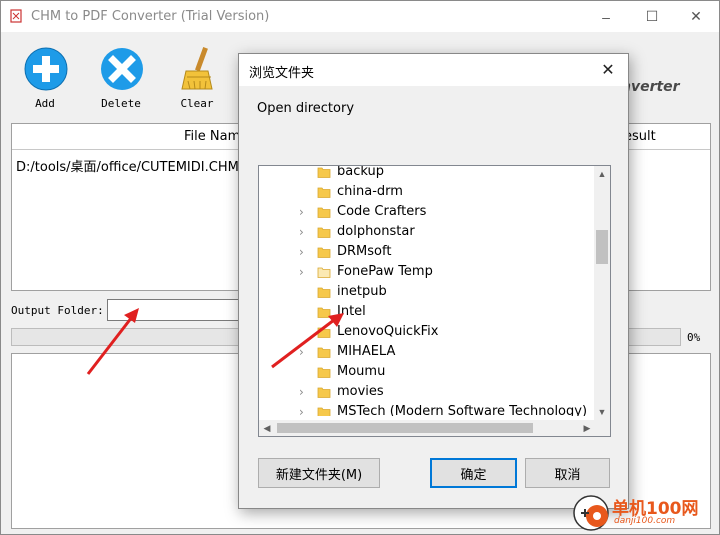 This screenshot has width=720, height=535. Describe the element at coordinates (16, 16) in the screenshot. I see `app-icon` at that location.